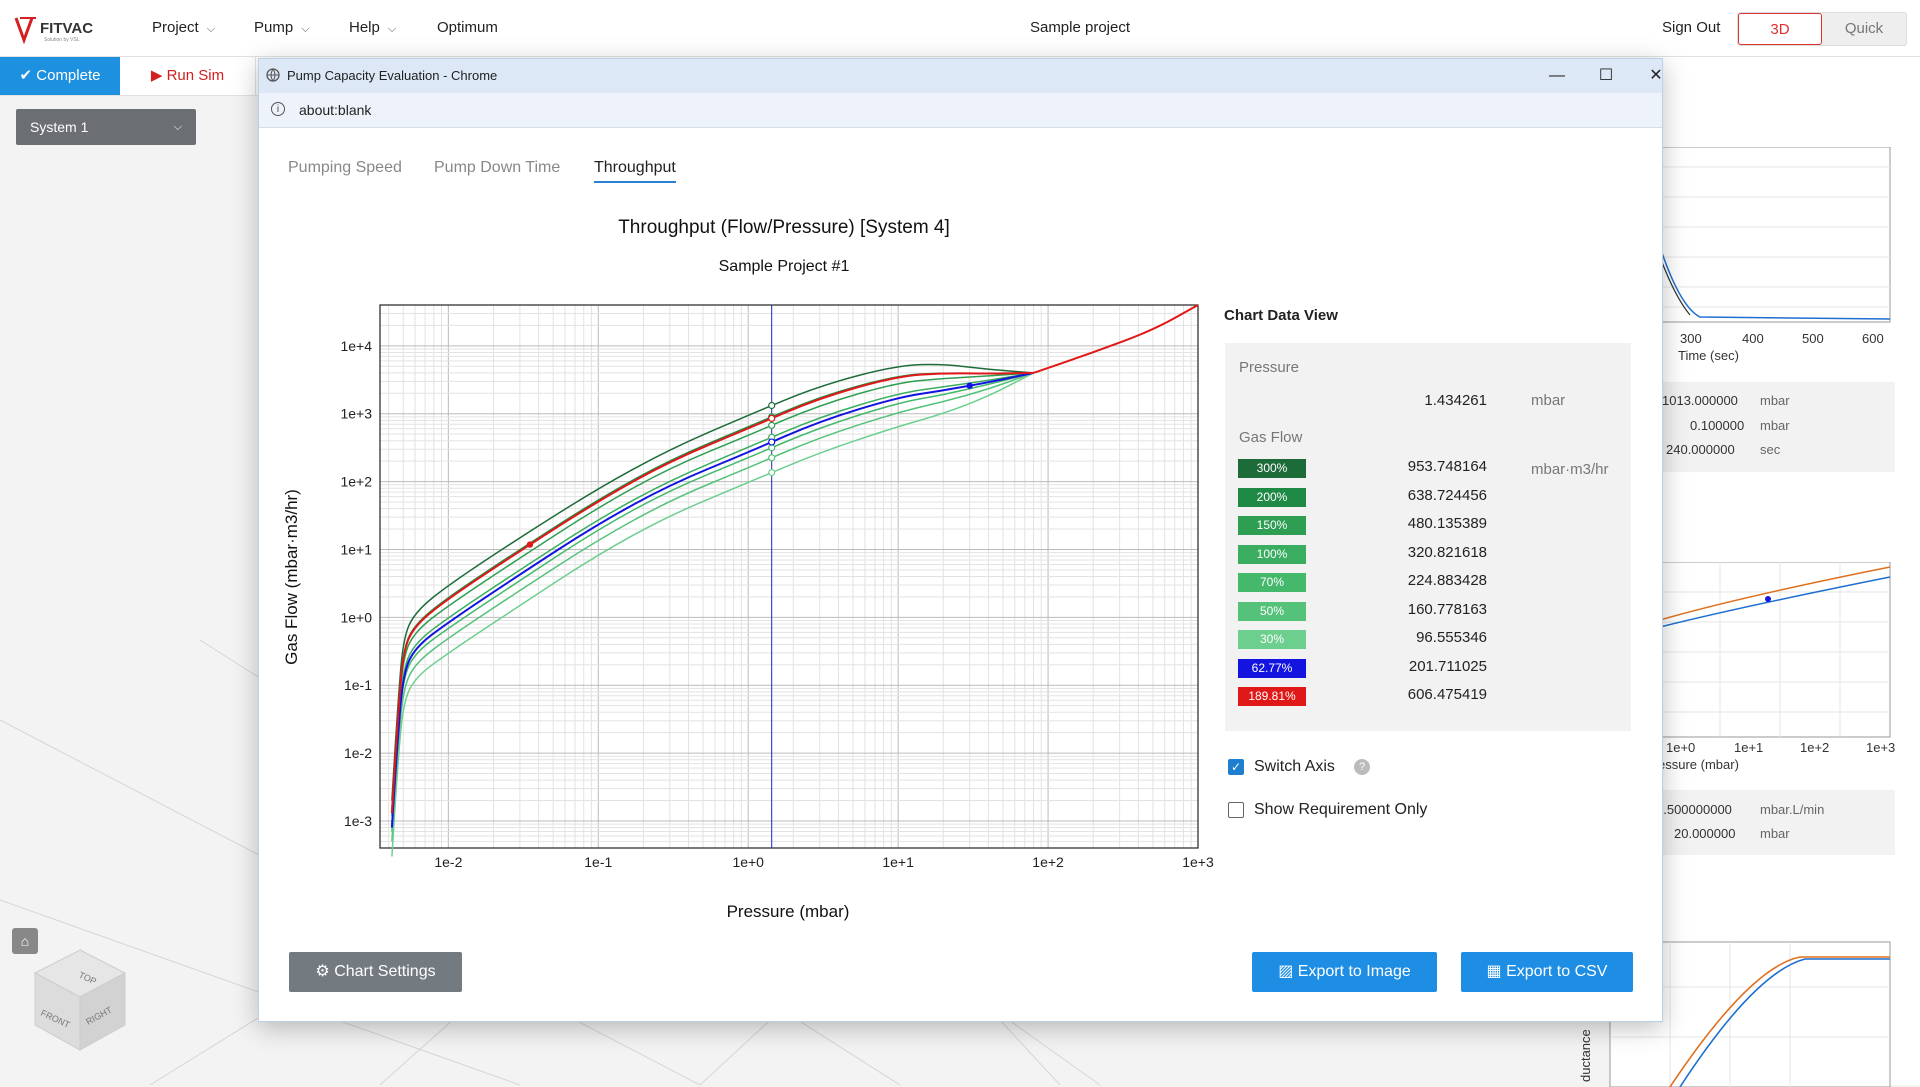 The width and height of the screenshot is (1920, 1087). What do you see at coordinates (1691, 338) in the screenshot?
I see `time-tick: 300` at bounding box center [1691, 338].